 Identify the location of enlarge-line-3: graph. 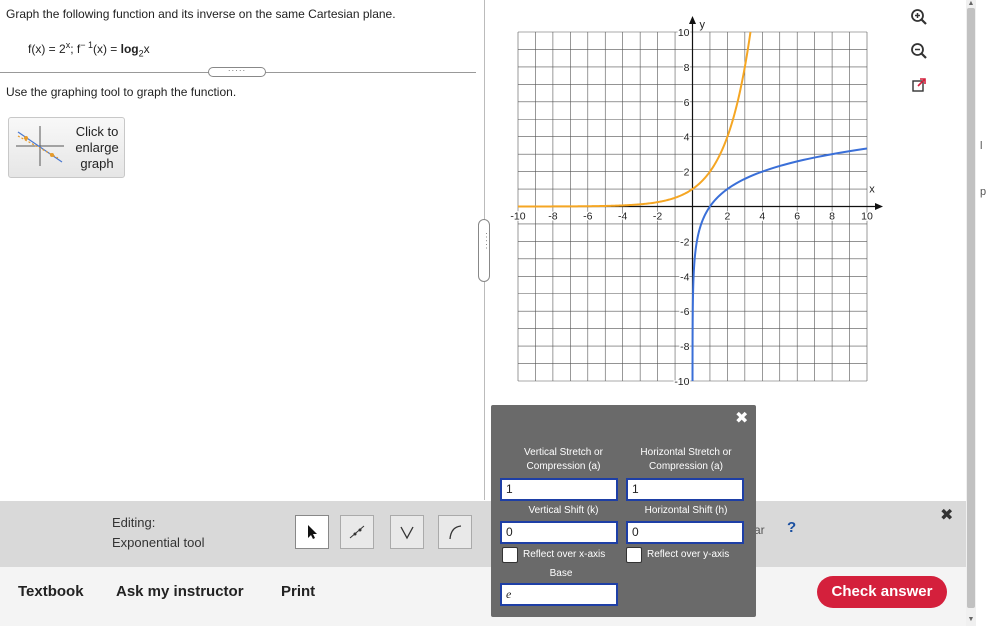
(97, 163).